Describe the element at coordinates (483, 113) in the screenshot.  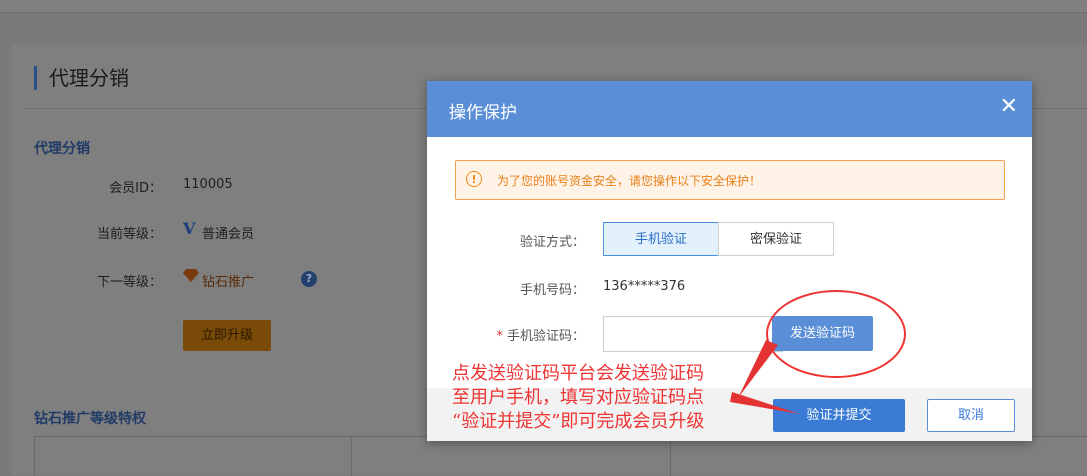
I see `modal-title: 操作保护` at that location.